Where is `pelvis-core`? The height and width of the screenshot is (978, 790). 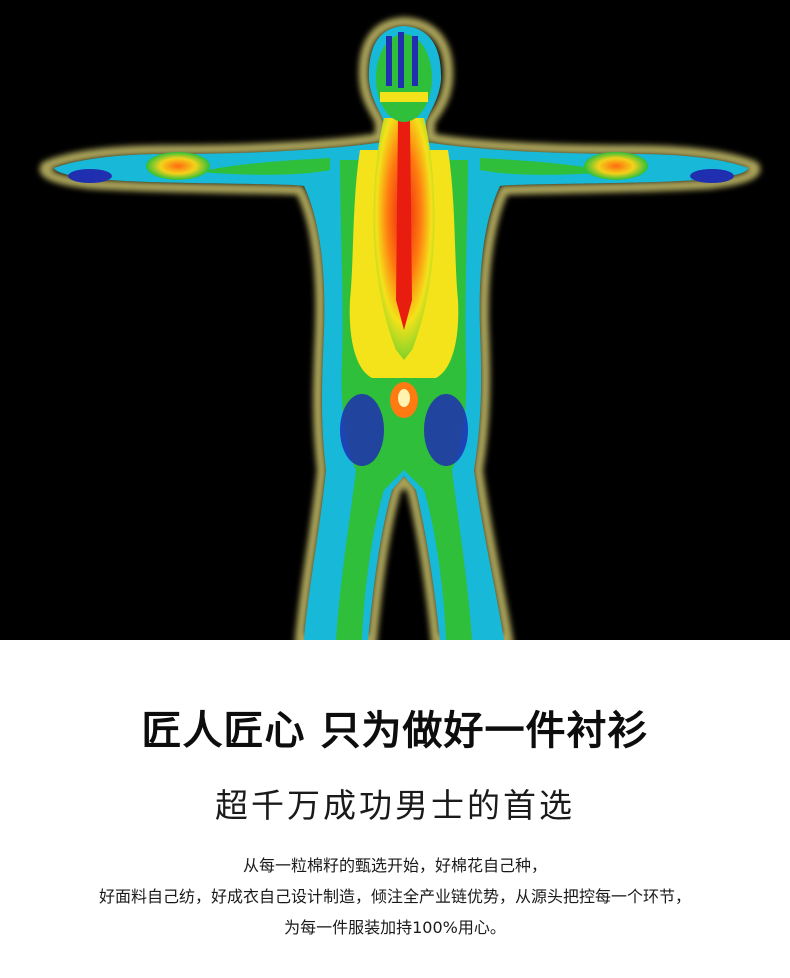
pelvis-core is located at coordinates (404, 398).